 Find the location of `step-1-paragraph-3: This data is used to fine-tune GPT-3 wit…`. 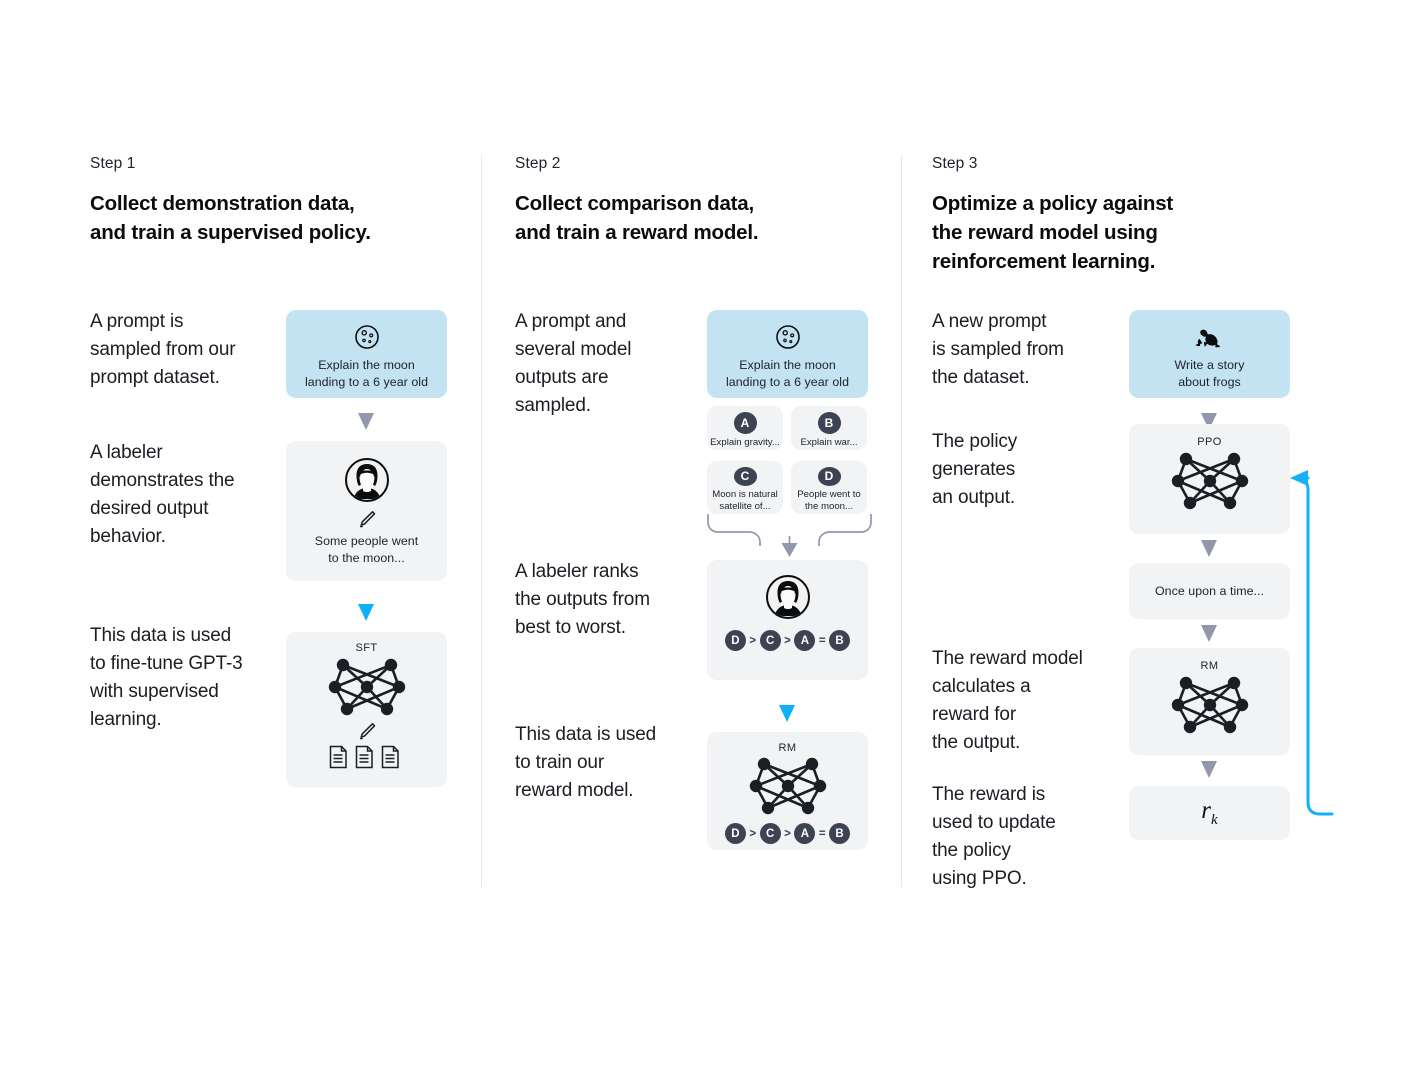

step-1-paragraph-3: This data is used to fine-tune GPT-3 wit… is located at coordinates (166, 678).